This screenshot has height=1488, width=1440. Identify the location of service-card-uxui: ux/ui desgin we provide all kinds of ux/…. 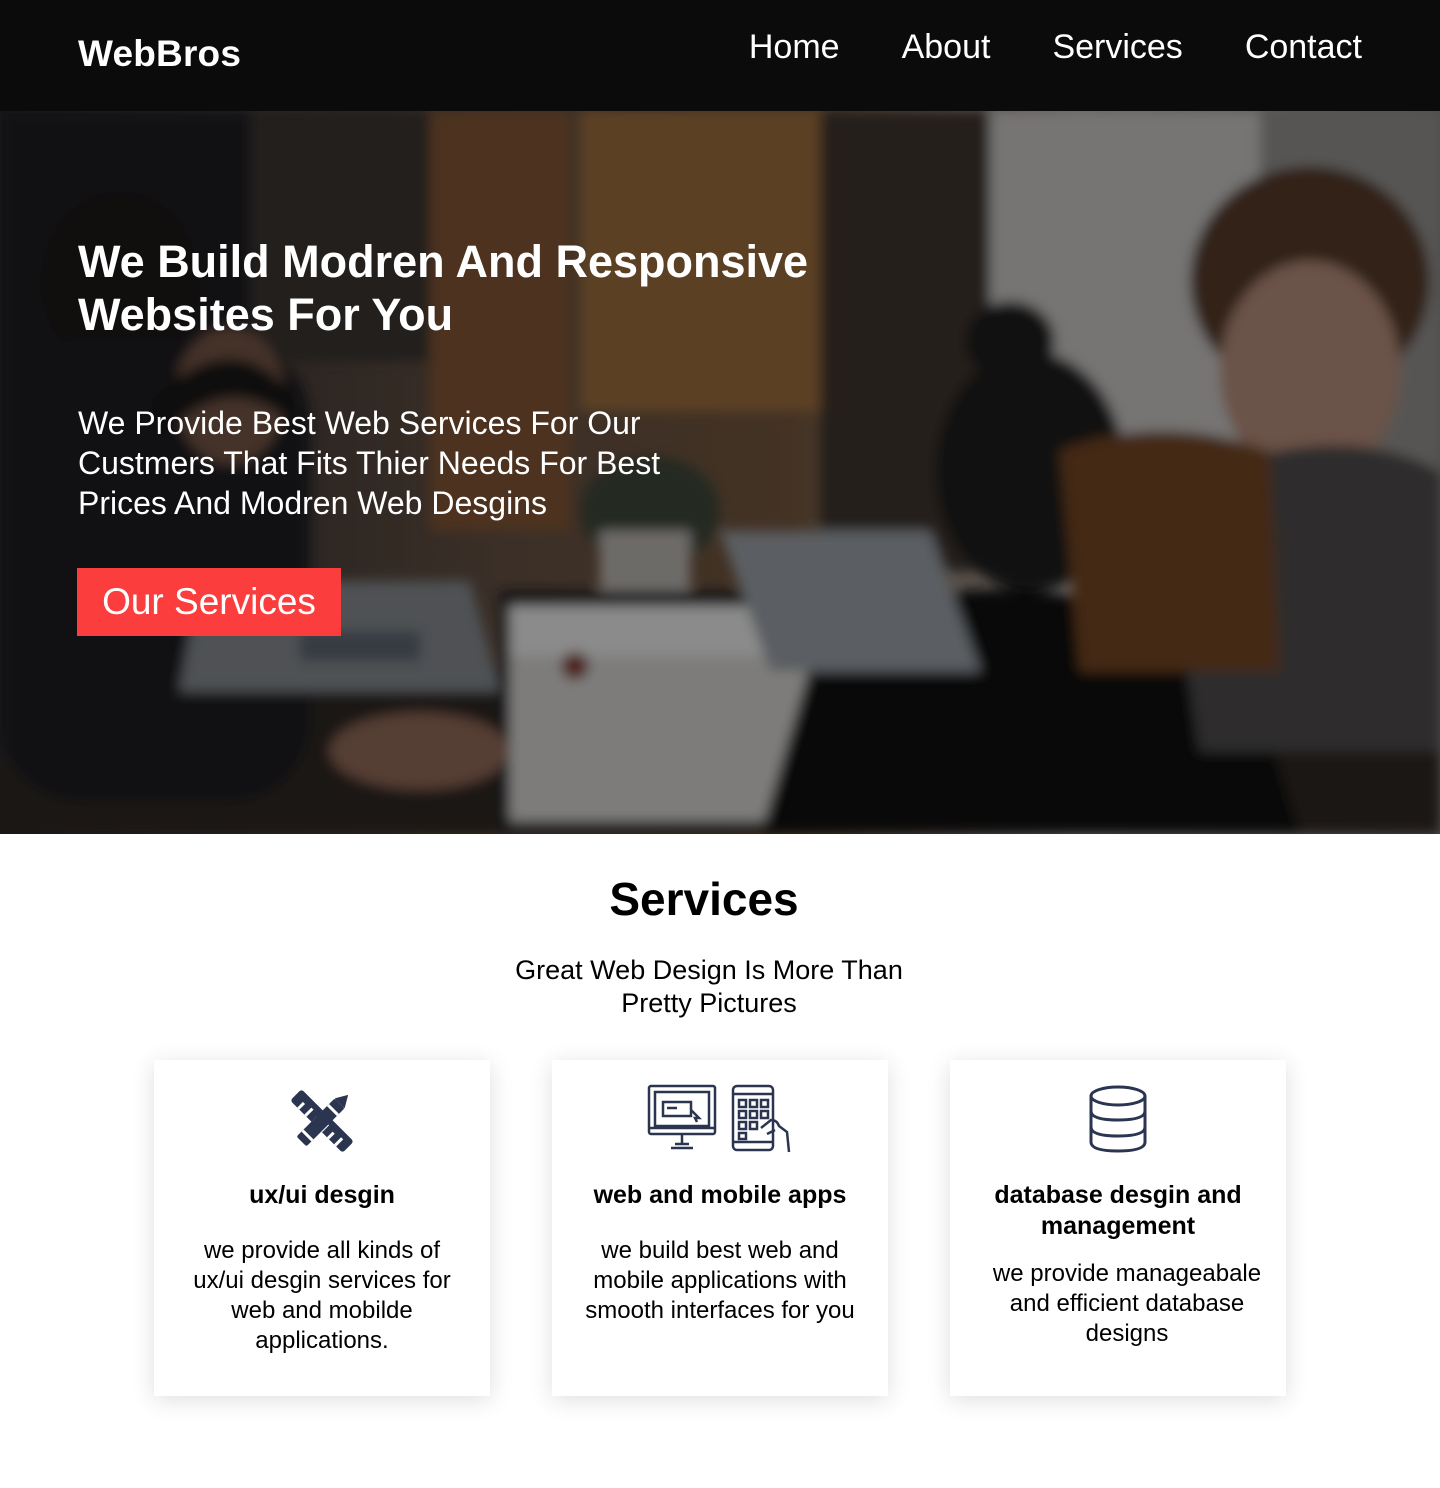
(322, 1228).